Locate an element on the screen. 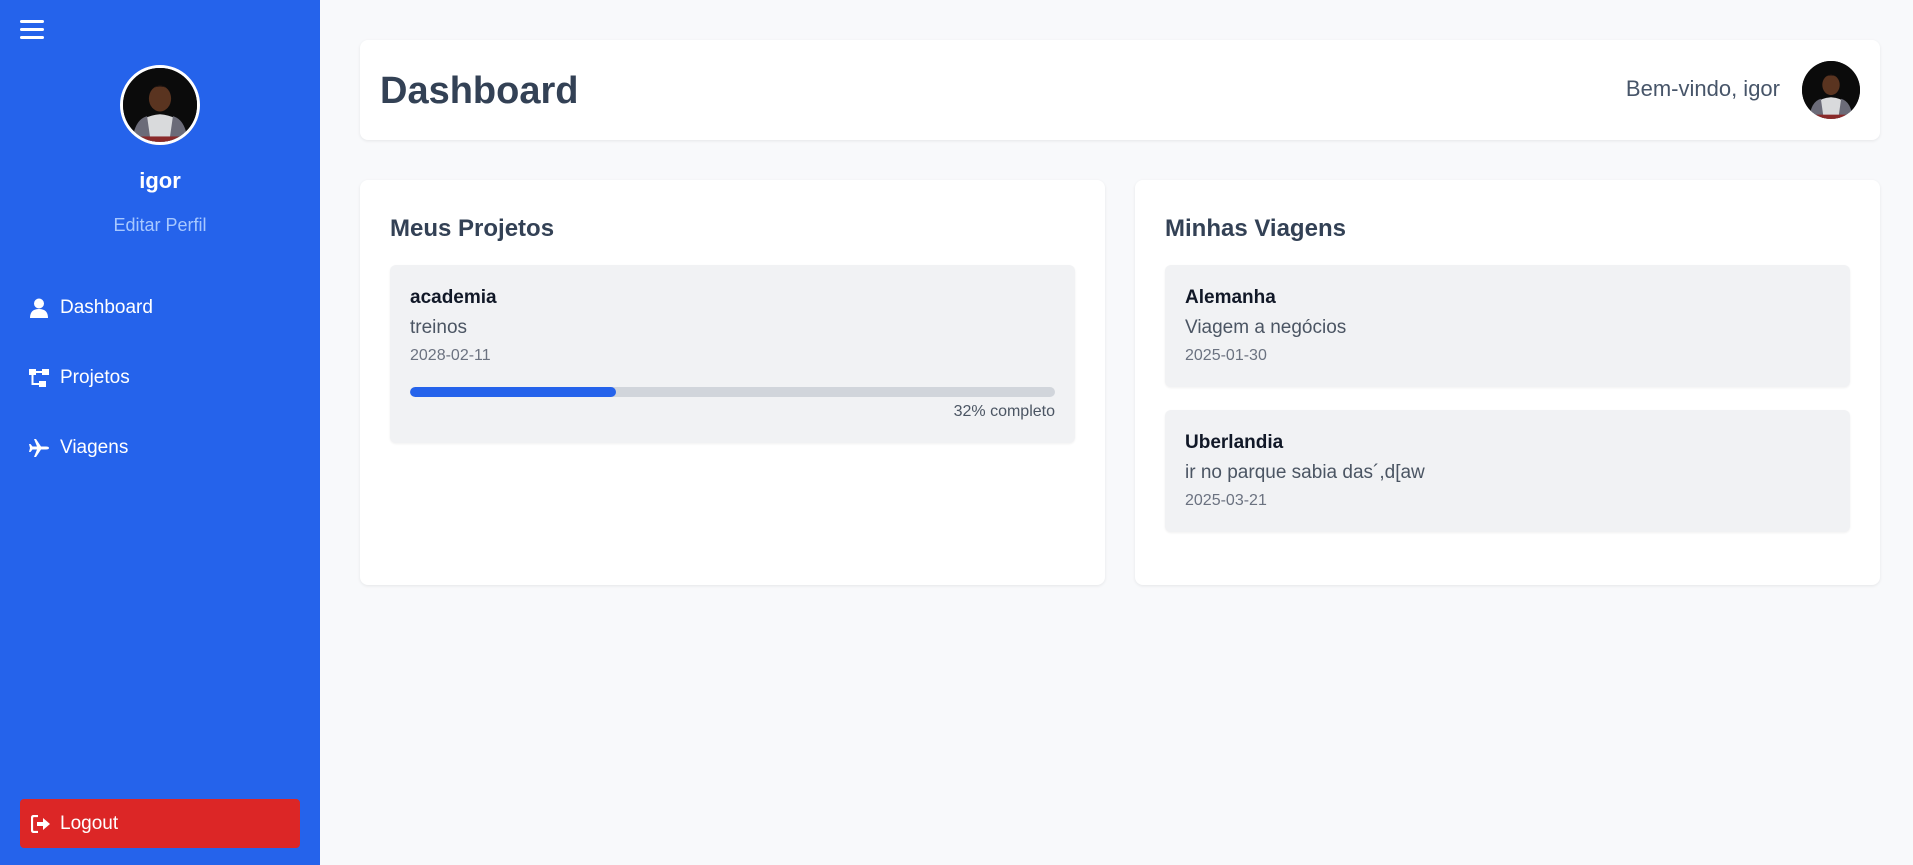 Image resolution: width=1913 pixels, height=865 pixels. page-title: Dashboard is located at coordinates (479, 91).